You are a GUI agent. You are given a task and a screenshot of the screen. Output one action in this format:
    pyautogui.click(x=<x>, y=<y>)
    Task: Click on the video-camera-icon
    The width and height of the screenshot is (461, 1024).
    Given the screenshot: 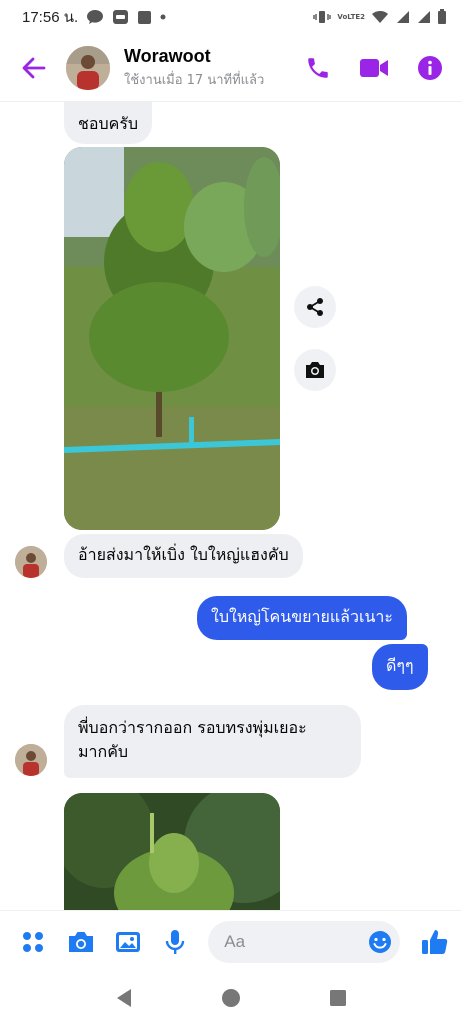 What is the action you would take?
    pyautogui.click(x=374, y=67)
    